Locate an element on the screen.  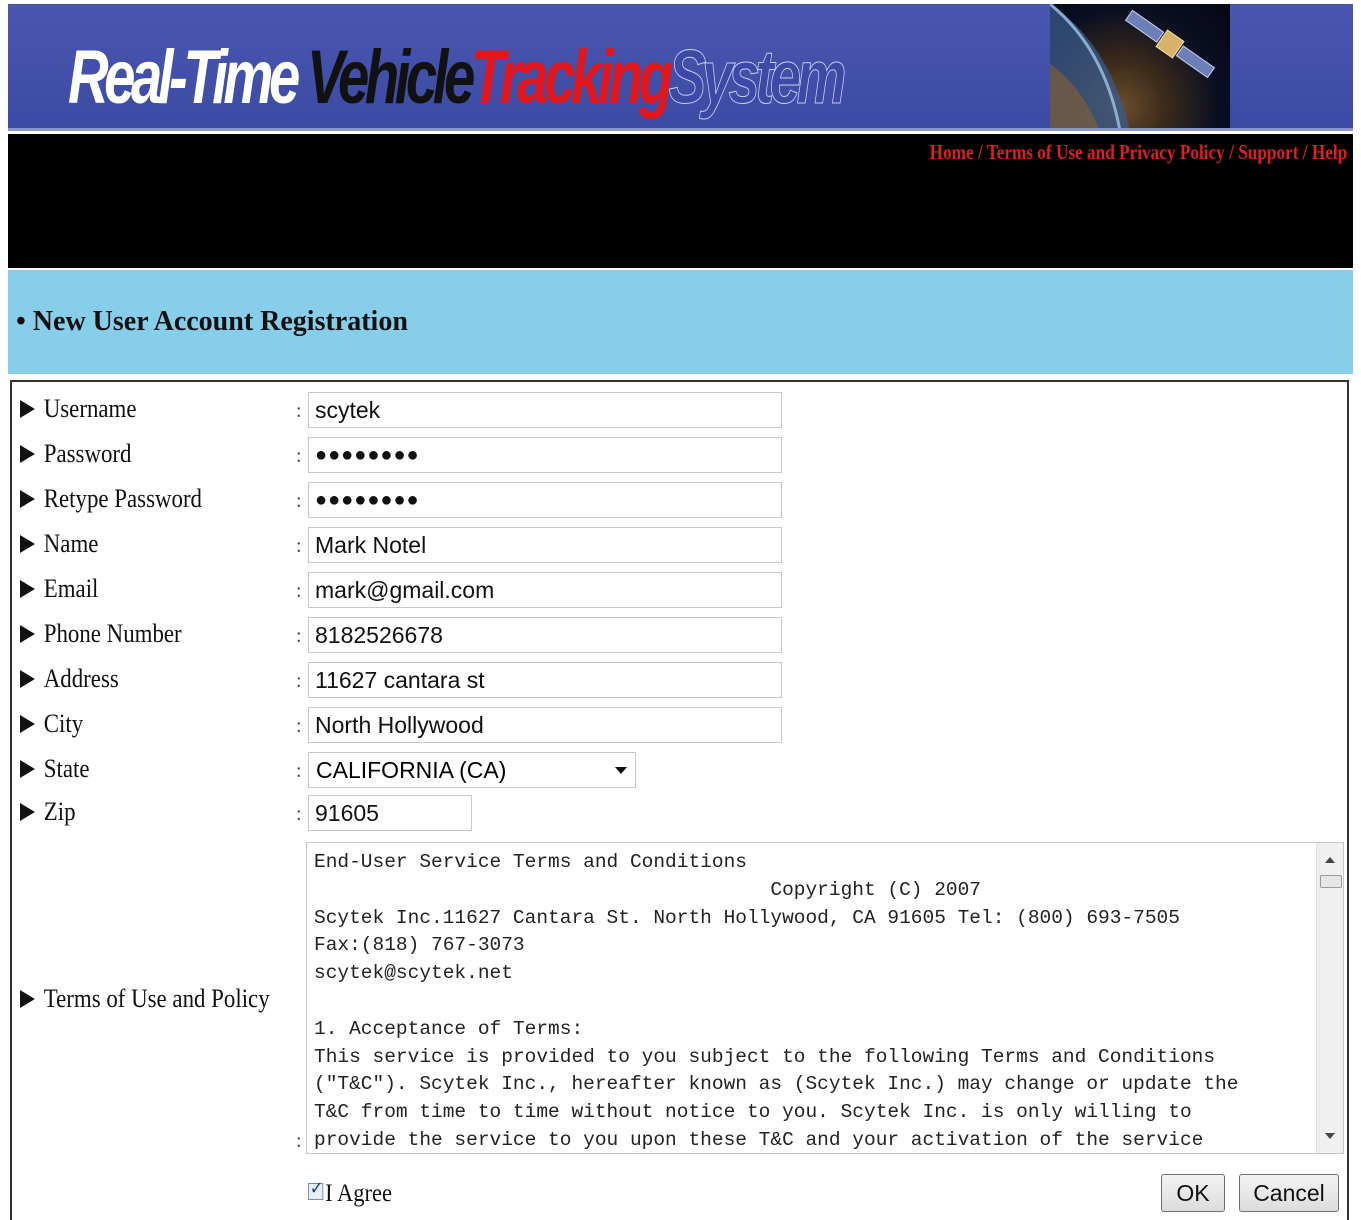
email-input is located at coordinates (545, 590).